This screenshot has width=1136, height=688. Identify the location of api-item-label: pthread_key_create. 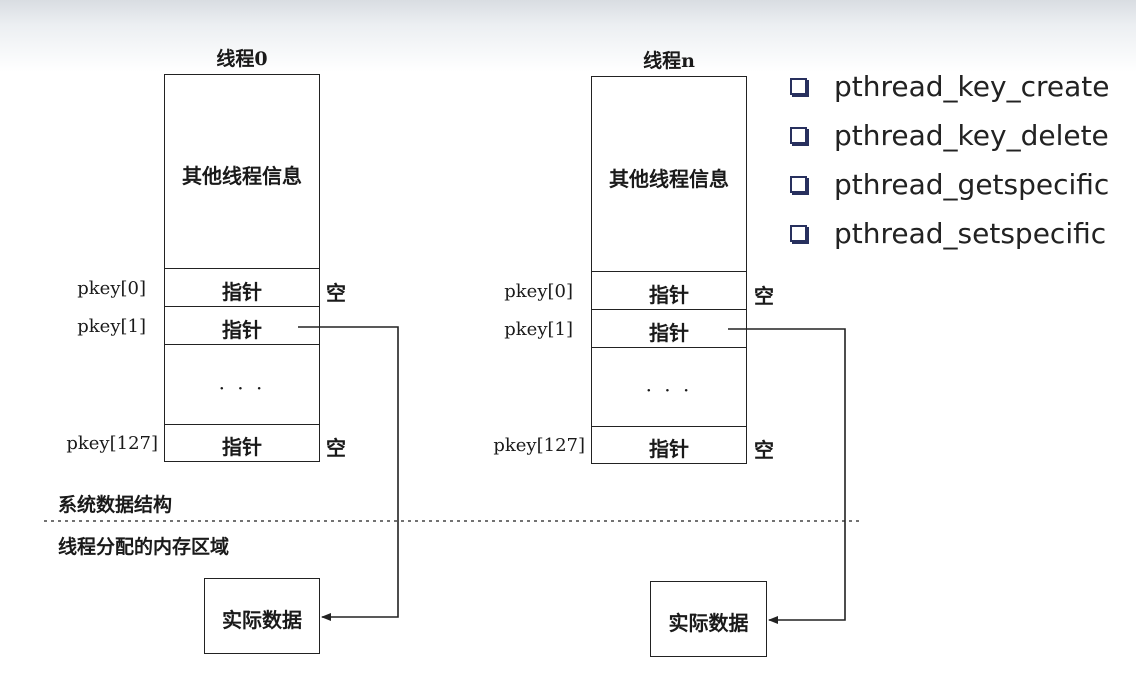
(972, 86).